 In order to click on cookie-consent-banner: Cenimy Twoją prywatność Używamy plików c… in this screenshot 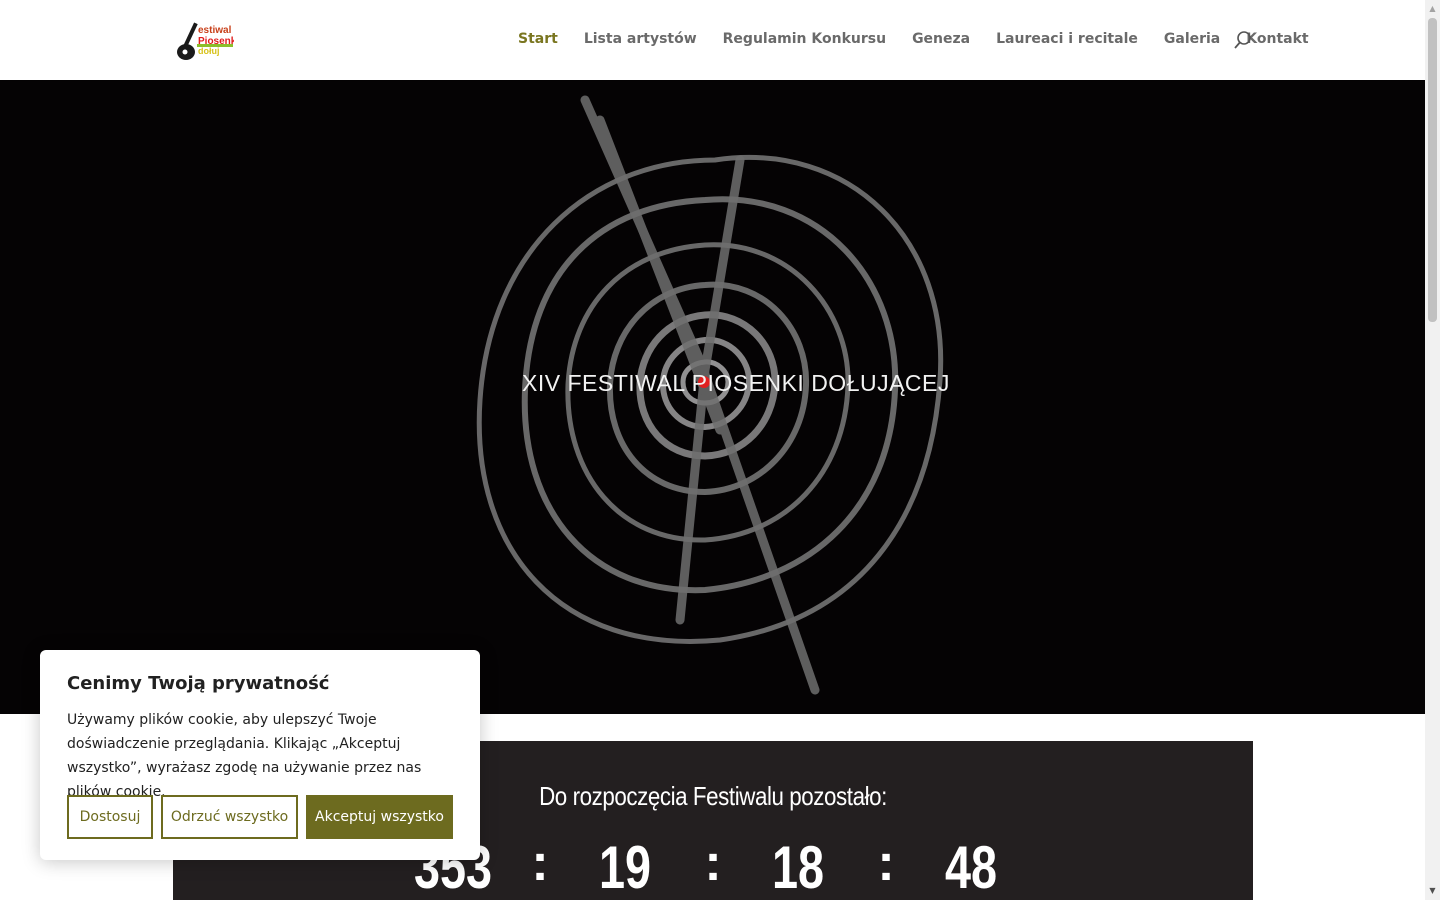, I will do `click(260, 755)`.